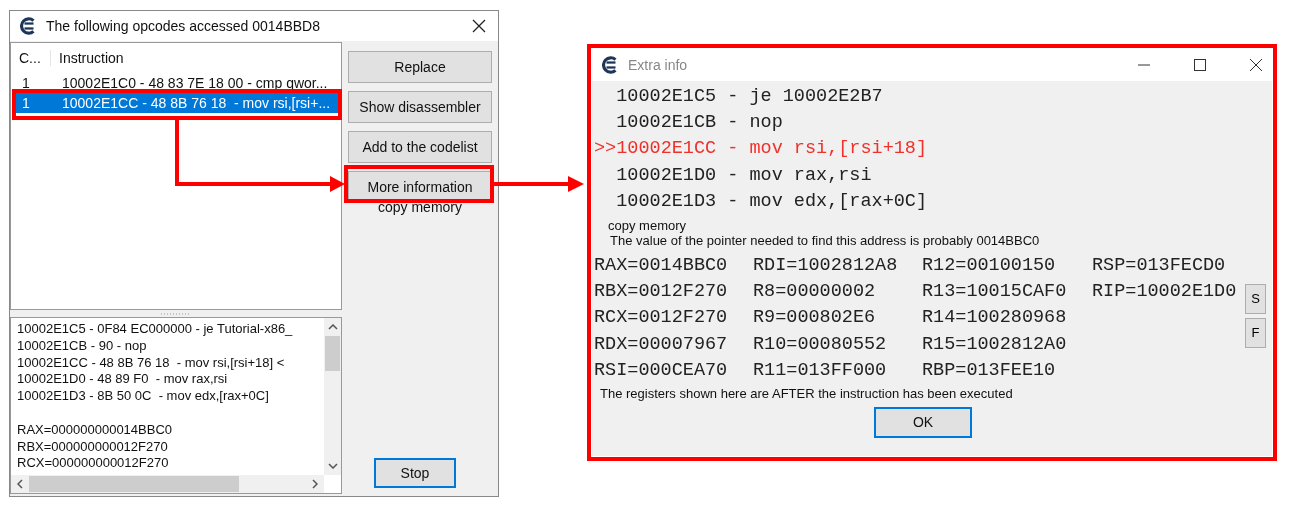  What do you see at coordinates (647, 225) in the screenshot?
I see `copy-memory-label: copy memory` at bounding box center [647, 225].